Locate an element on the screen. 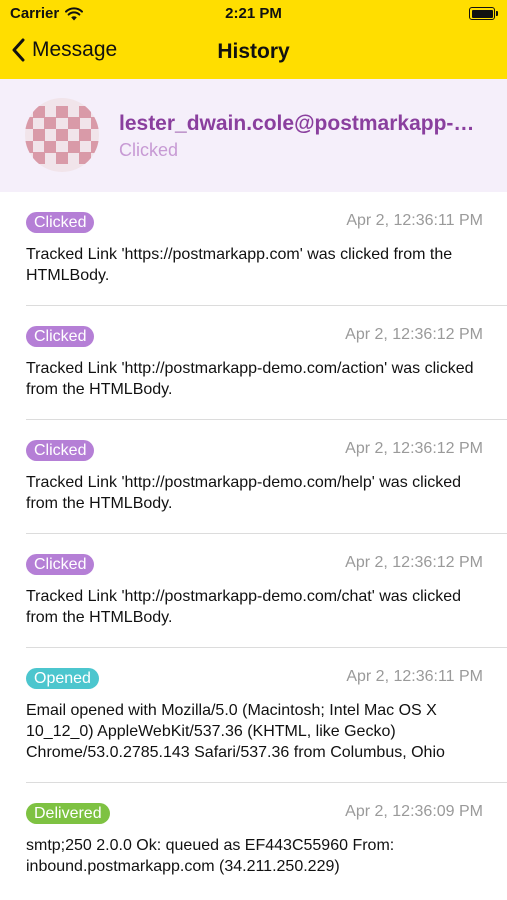 The image size is (507, 900). status-badge: Opened is located at coordinates (62, 678).